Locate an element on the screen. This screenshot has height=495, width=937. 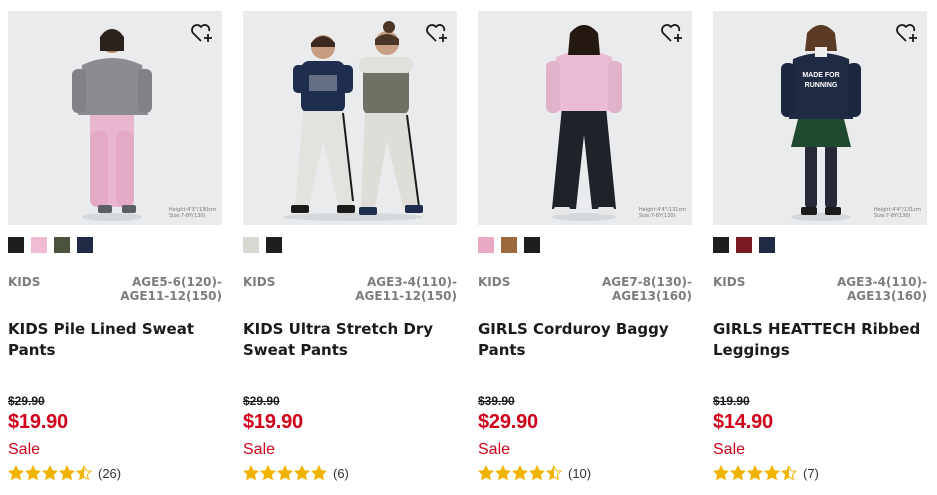
sweater-print-line-2: RUNNING is located at coordinates (821, 85).